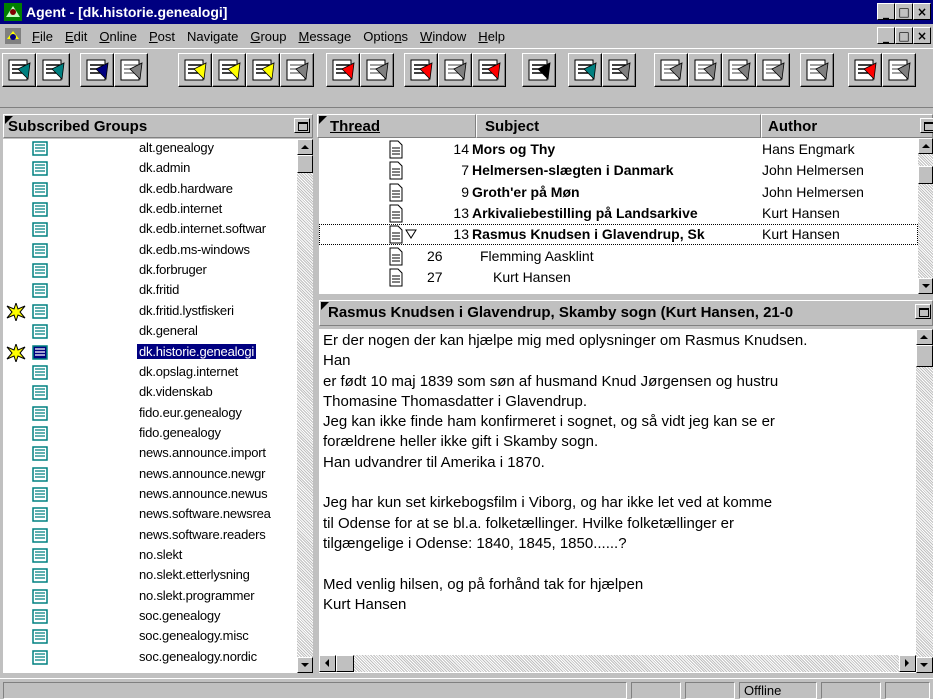 The image size is (933, 699). Describe the element at coordinates (150, 597) in the screenshot. I see `group-row: no.slekt.programmer` at that location.